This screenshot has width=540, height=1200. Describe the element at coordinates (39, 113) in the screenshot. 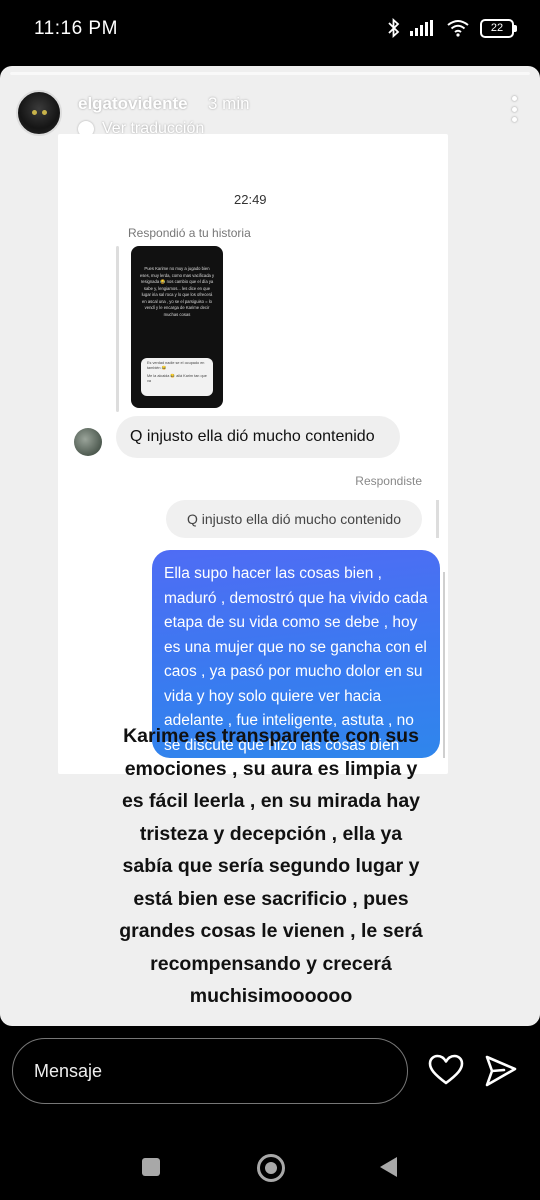

I see `profile-avatar` at that location.